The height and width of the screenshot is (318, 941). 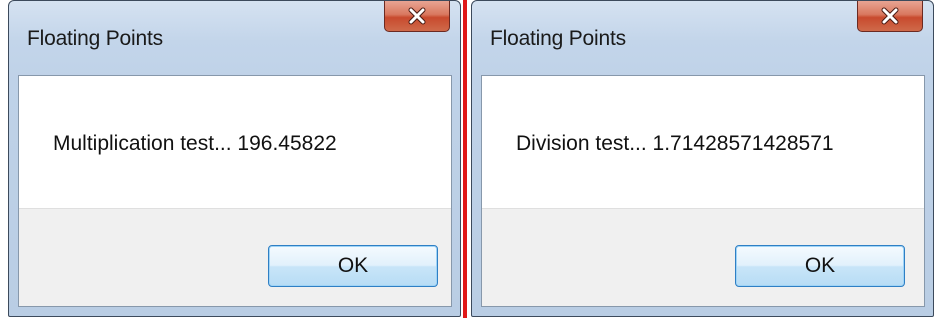 What do you see at coordinates (195, 143) in the screenshot?
I see `message-text: Multiplication test... 196.45822` at bounding box center [195, 143].